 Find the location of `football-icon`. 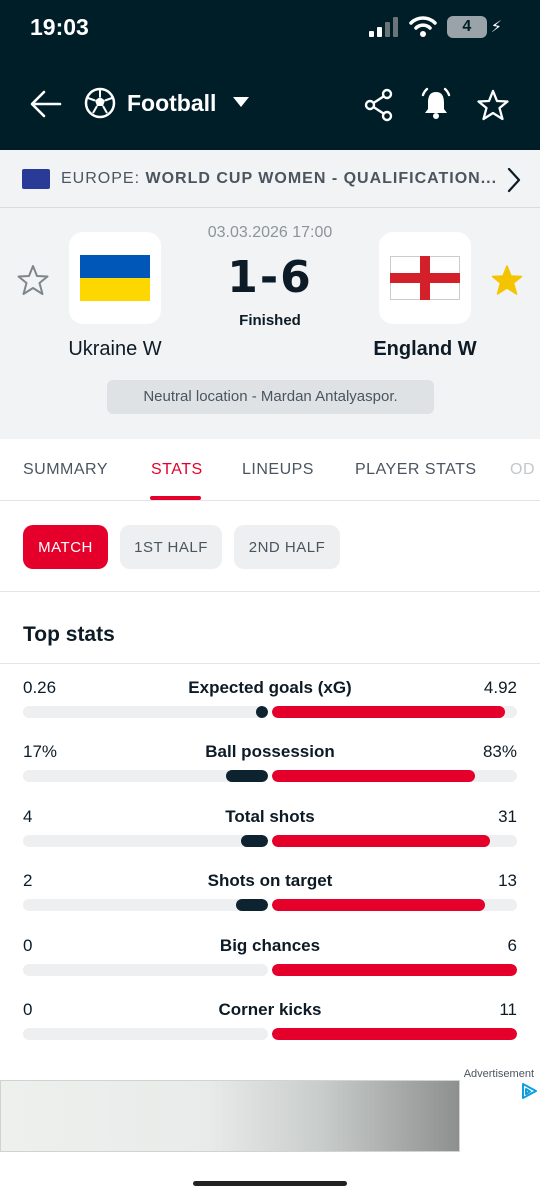

football-icon is located at coordinates (100, 103).